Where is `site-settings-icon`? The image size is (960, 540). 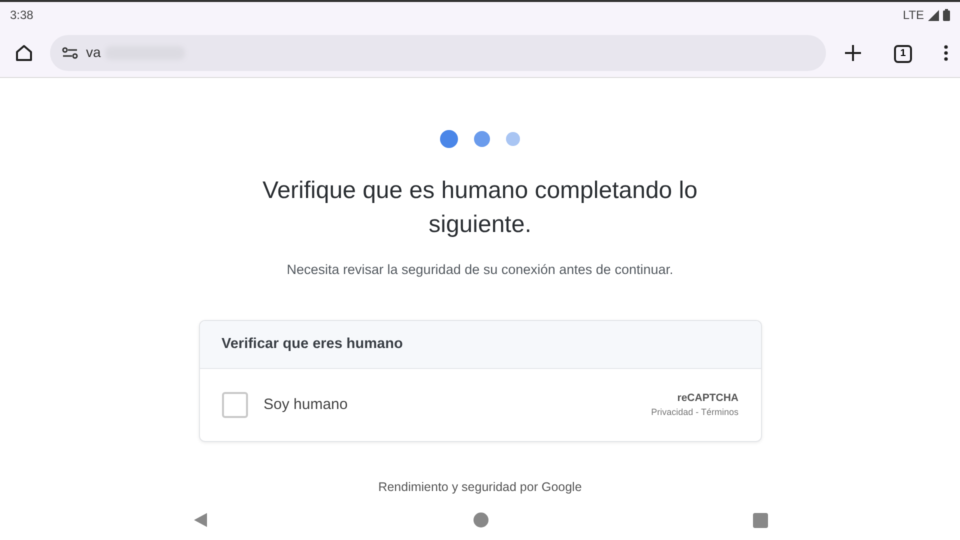 site-settings-icon is located at coordinates (70, 52).